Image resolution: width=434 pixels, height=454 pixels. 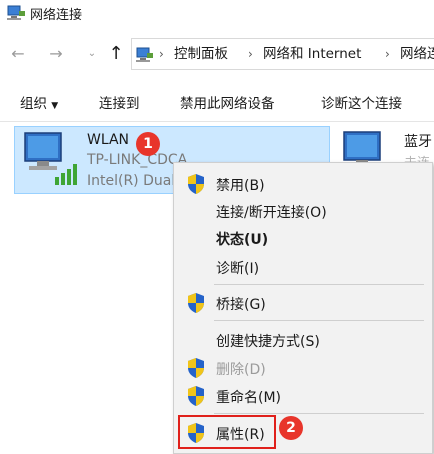 What do you see at coordinates (303, 267) in the screenshot?
I see `menu-item-diagnose: 诊断(I)` at bounding box center [303, 267].